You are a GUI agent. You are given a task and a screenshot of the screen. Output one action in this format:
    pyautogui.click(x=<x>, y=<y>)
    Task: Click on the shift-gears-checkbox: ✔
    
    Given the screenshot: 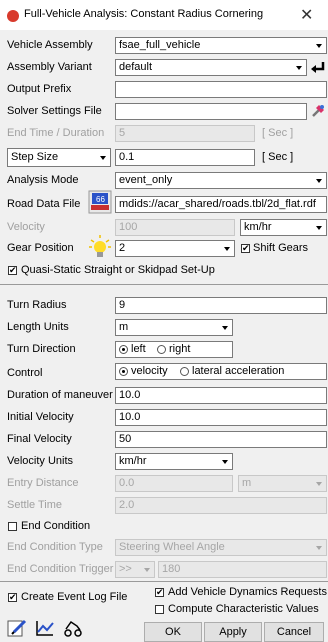 What is the action you would take?
    pyautogui.click(x=245, y=248)
    